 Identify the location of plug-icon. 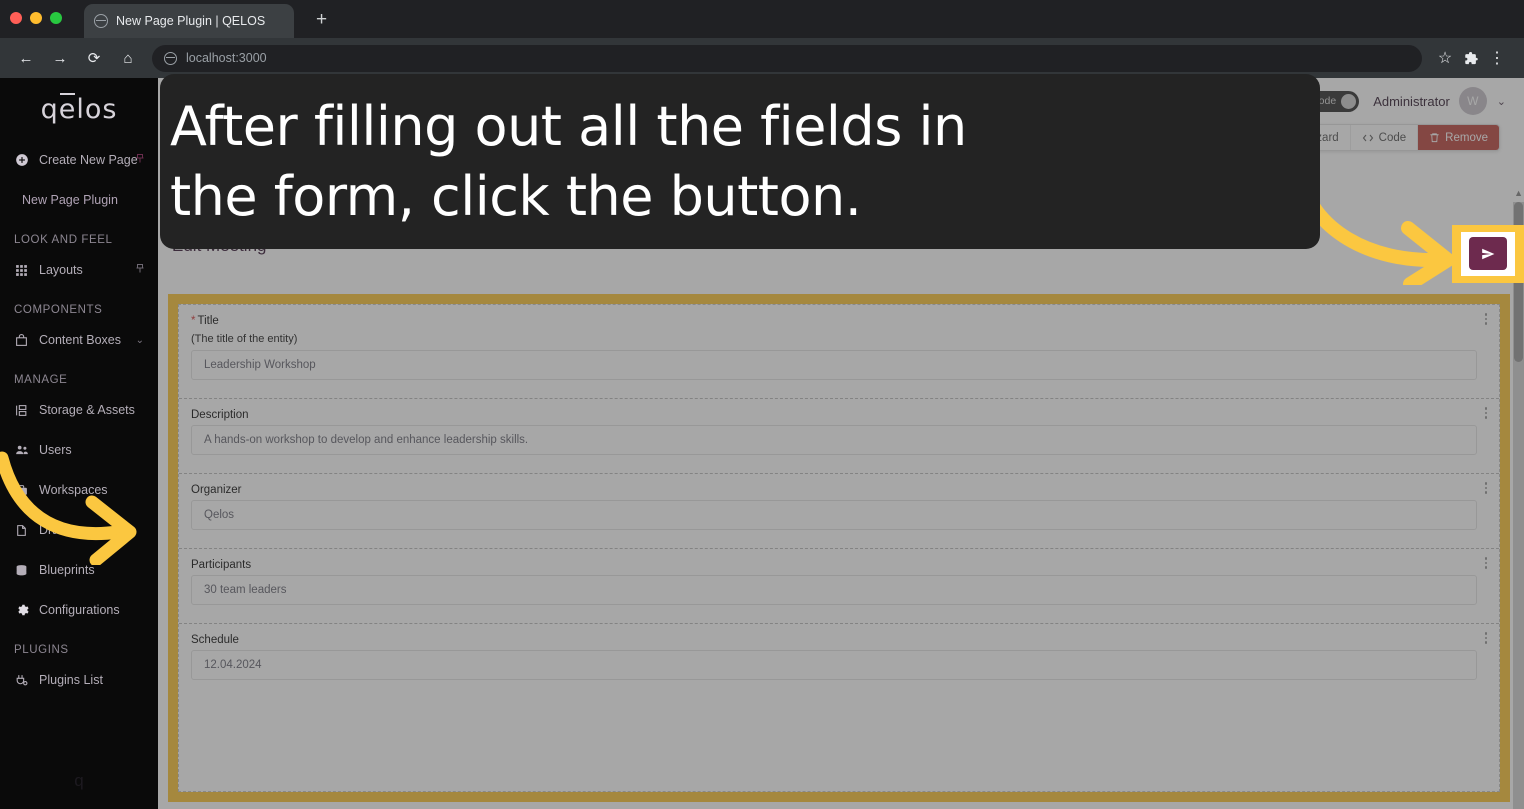
(21, 680).